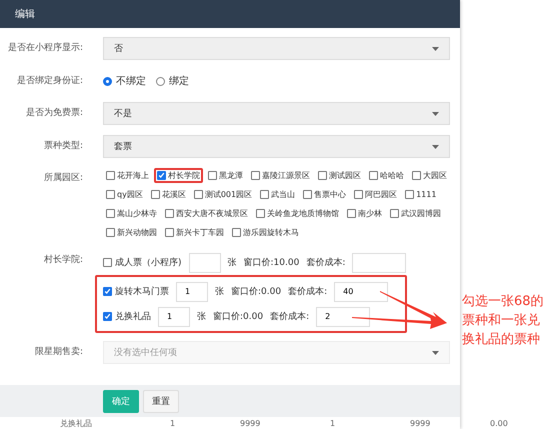  What do you see at coordinates (25, 14) in the screenshot?
I see `dialog-title: 编辑` at bounding box center [25, 14].